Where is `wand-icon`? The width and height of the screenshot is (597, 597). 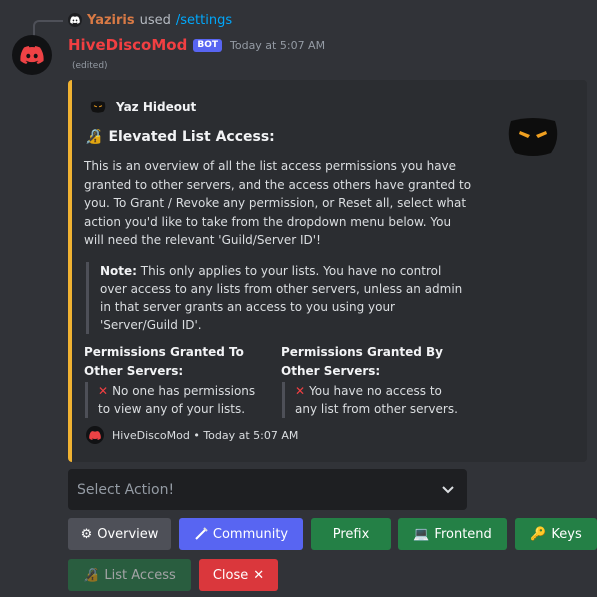
wand-icon is located at coordinates (201, 533).